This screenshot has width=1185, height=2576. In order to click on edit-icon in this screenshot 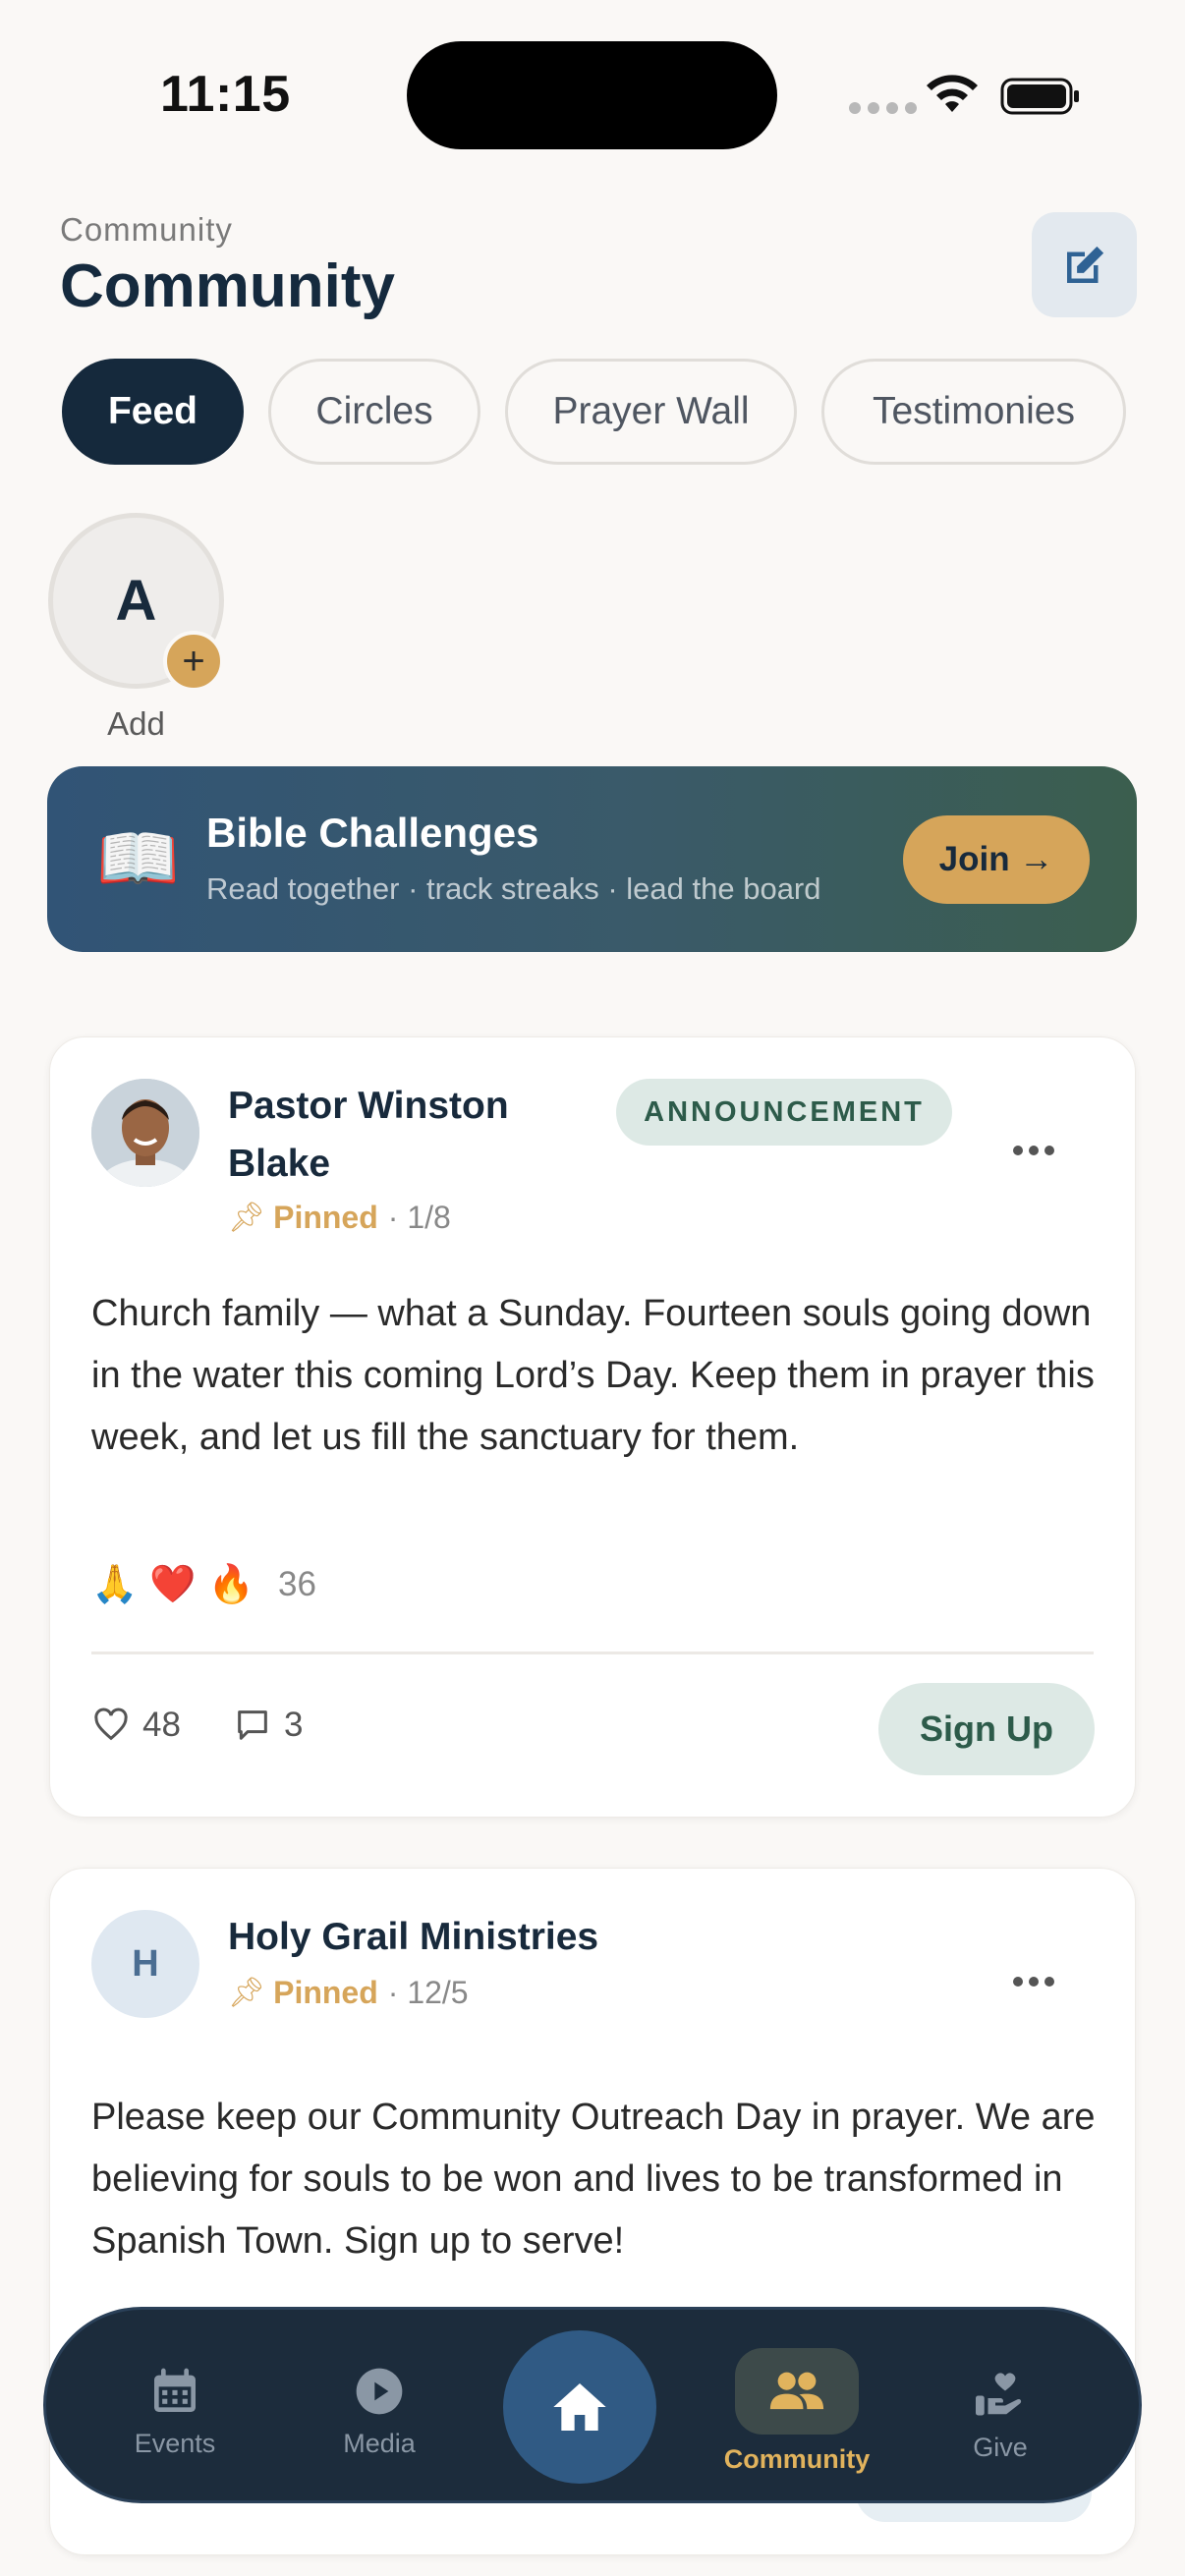, I will do `click(1084, 264)`.